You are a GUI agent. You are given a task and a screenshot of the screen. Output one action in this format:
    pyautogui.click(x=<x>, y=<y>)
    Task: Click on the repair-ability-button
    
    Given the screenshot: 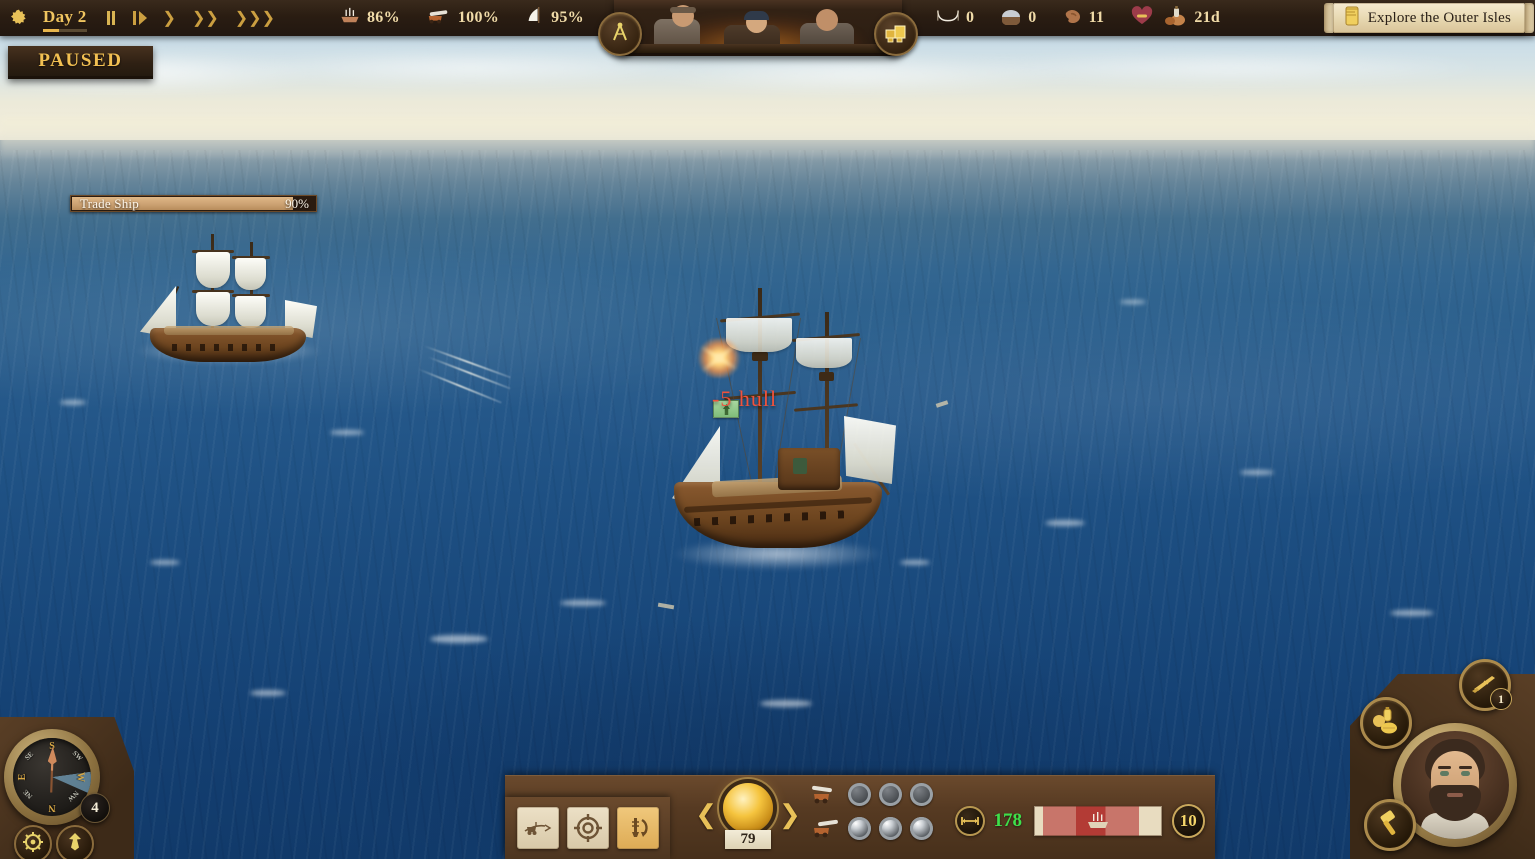 What is the action you would take?
    pyautogui.click(x=1390, y=825)
    